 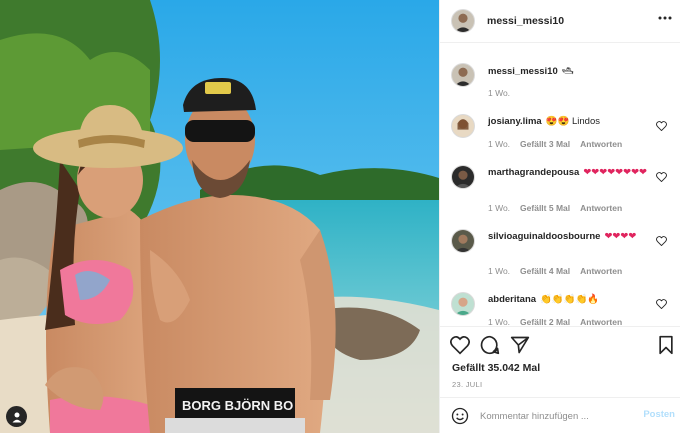 I want to click on avatar, so click(x=463, y=21).